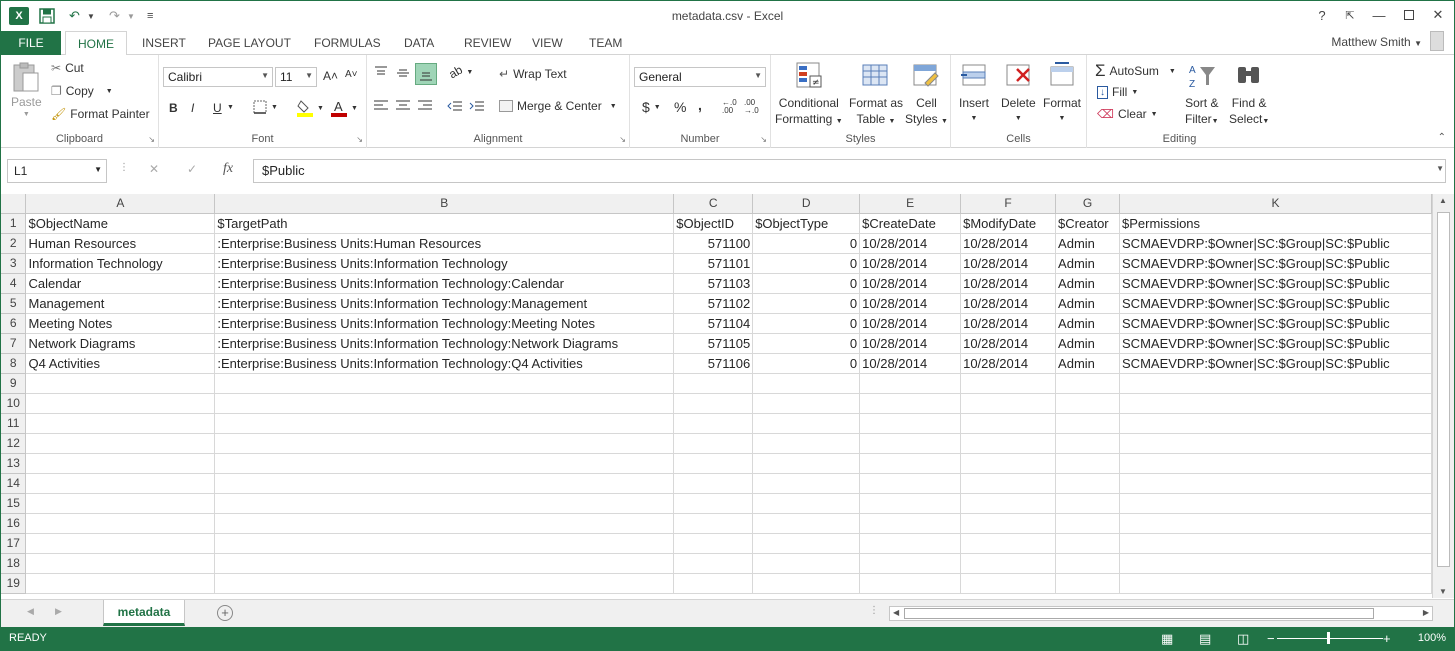 Image resolution: width=1455 pixels, height=651 pixels. What do you see at coordinates (120, 283) in the screenshot?
I see `grid-cell: Calendar` at bounding box center [120, 283].